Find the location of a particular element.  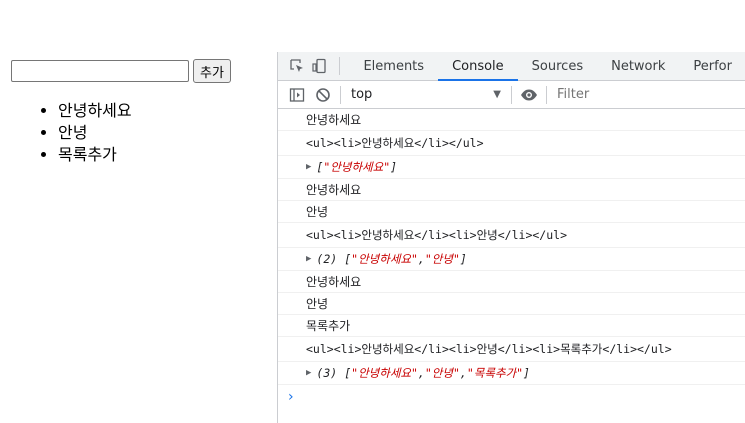

console-array-message: ▶ (3)[" 안녕하세요 ", " 안녕 ", " 목록추가 "] is located at coordinates (511, 373).